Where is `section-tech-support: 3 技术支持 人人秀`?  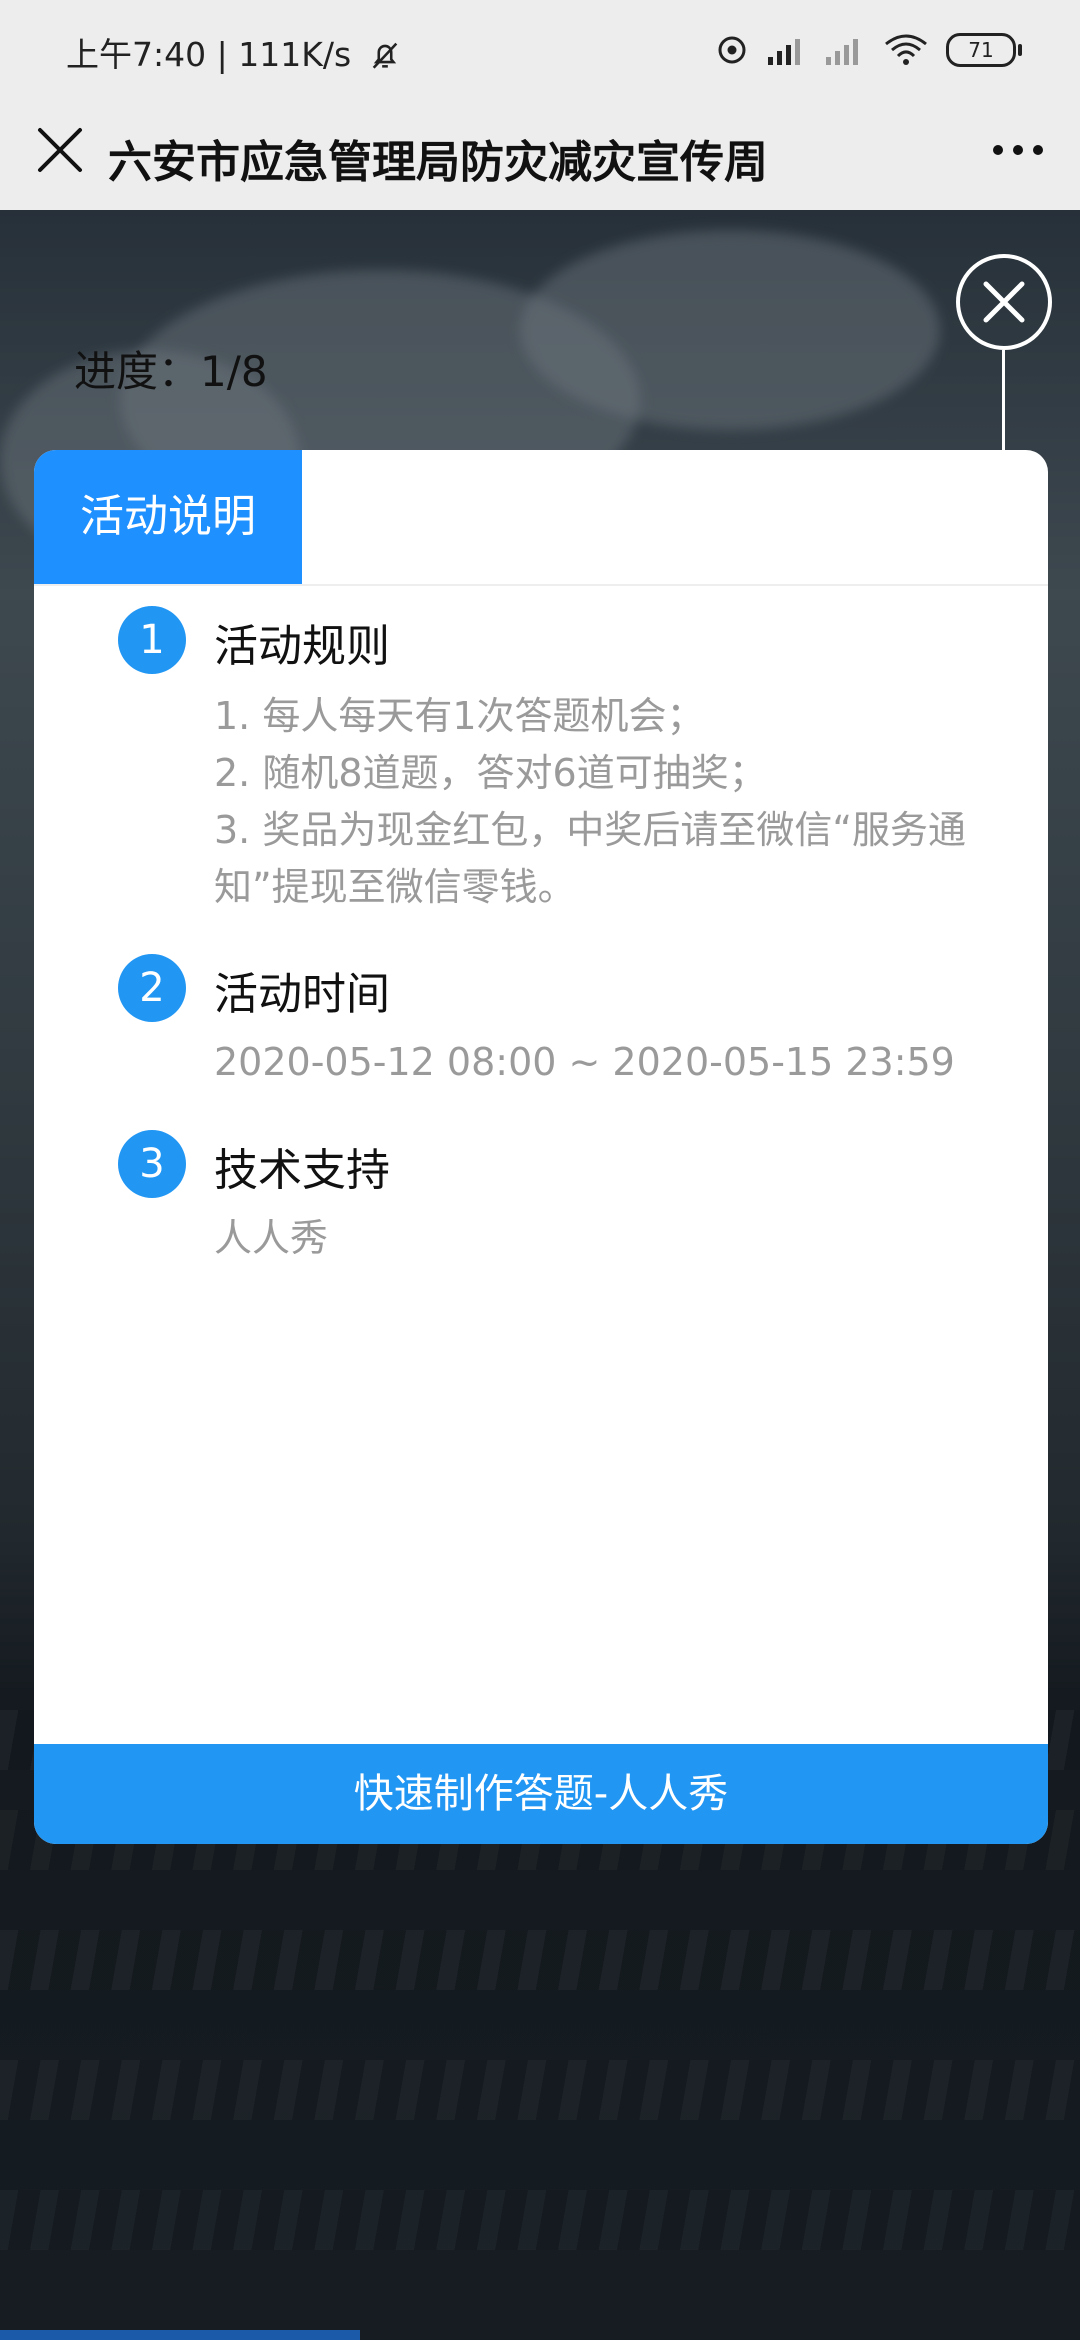
section-tech-support: 3 技术支持 人人秀 is located at coordinates (558, 1205).